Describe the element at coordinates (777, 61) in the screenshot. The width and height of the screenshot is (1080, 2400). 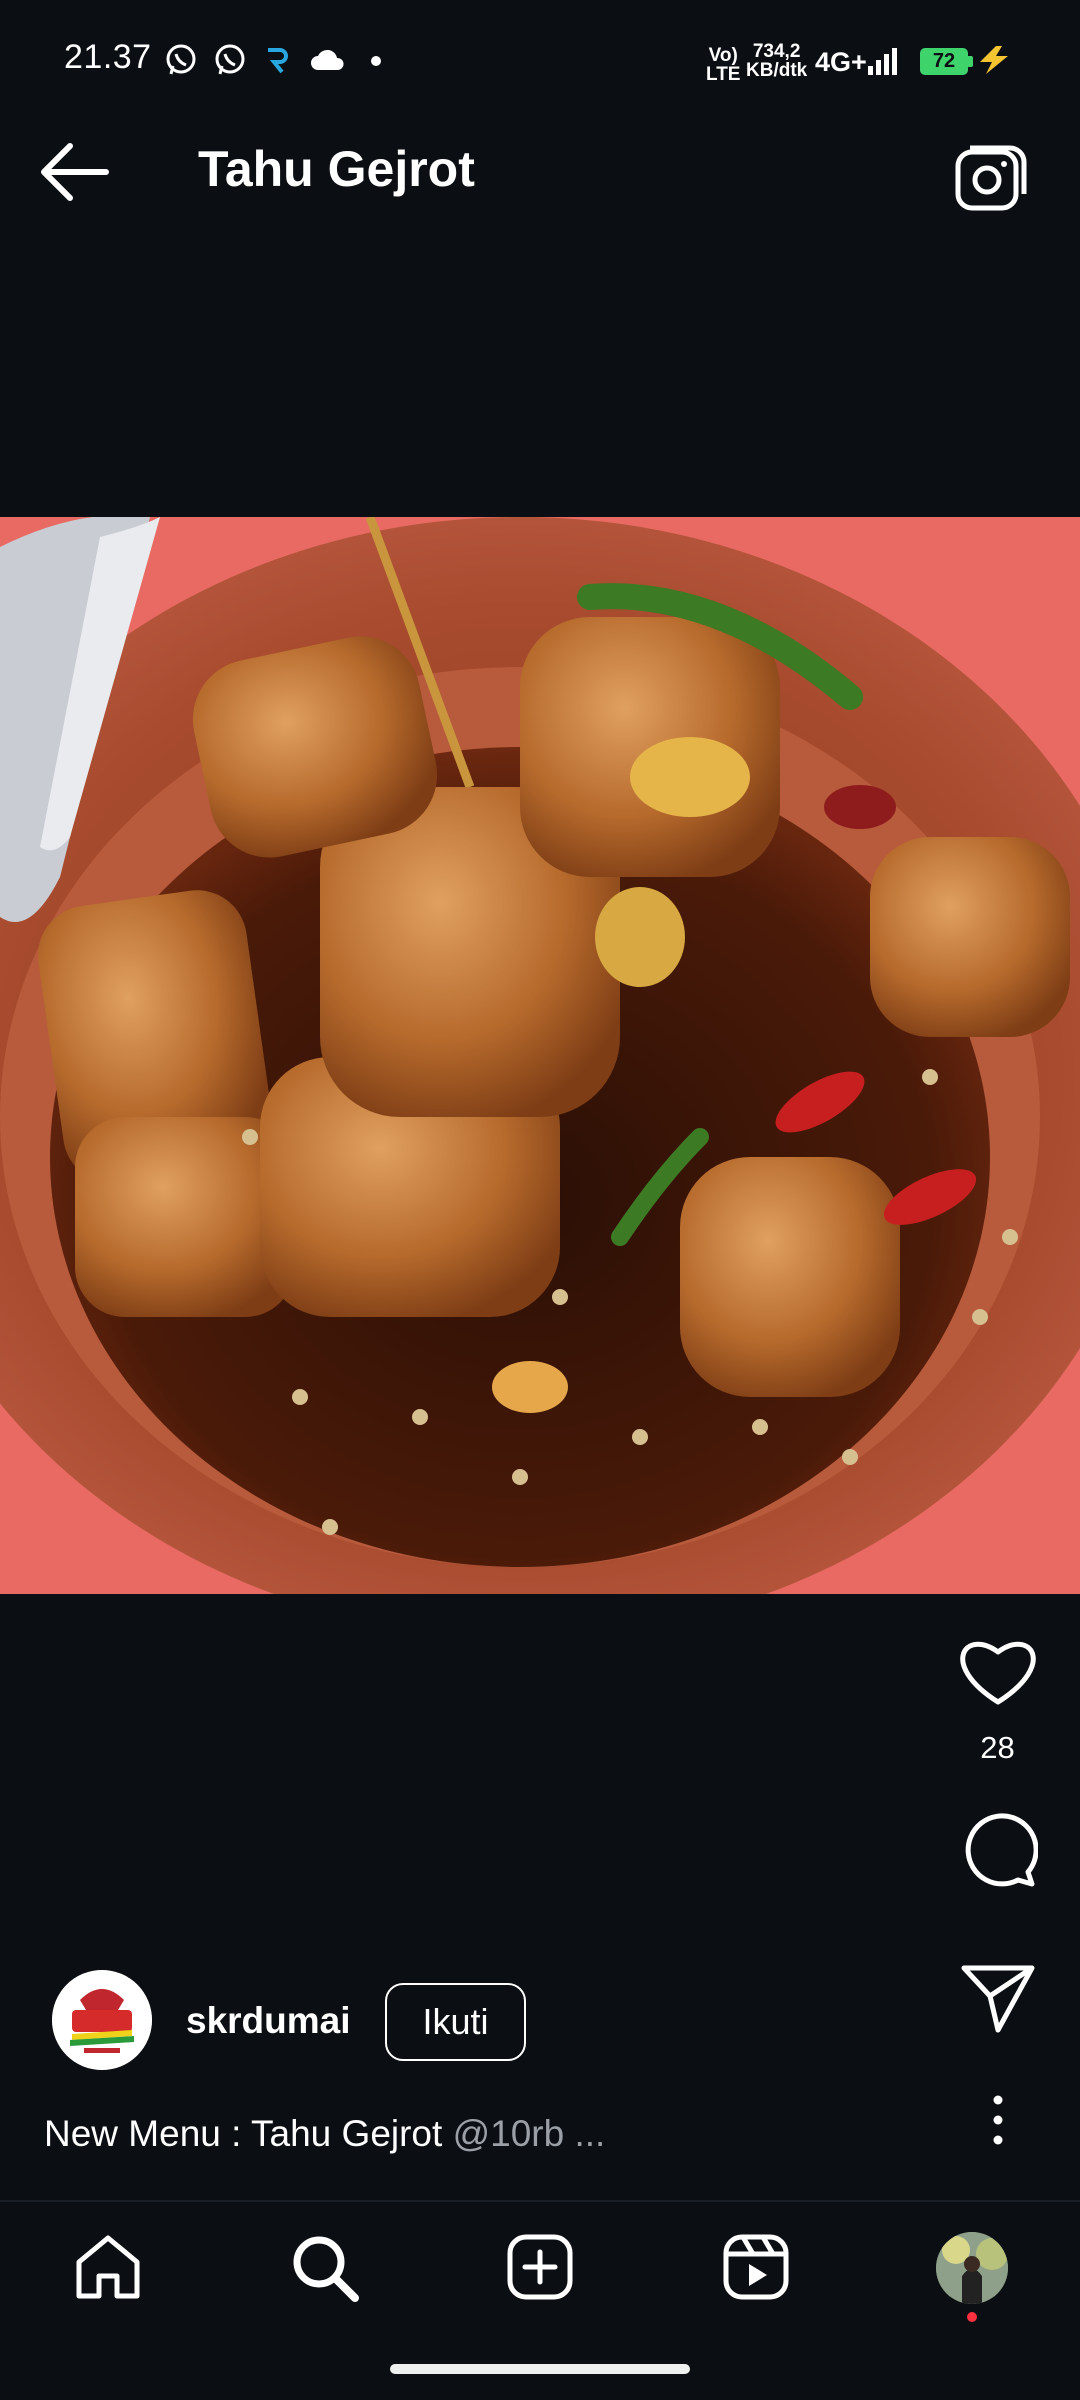
I see `network-speed: 734,2 KB/dtk` at that location.